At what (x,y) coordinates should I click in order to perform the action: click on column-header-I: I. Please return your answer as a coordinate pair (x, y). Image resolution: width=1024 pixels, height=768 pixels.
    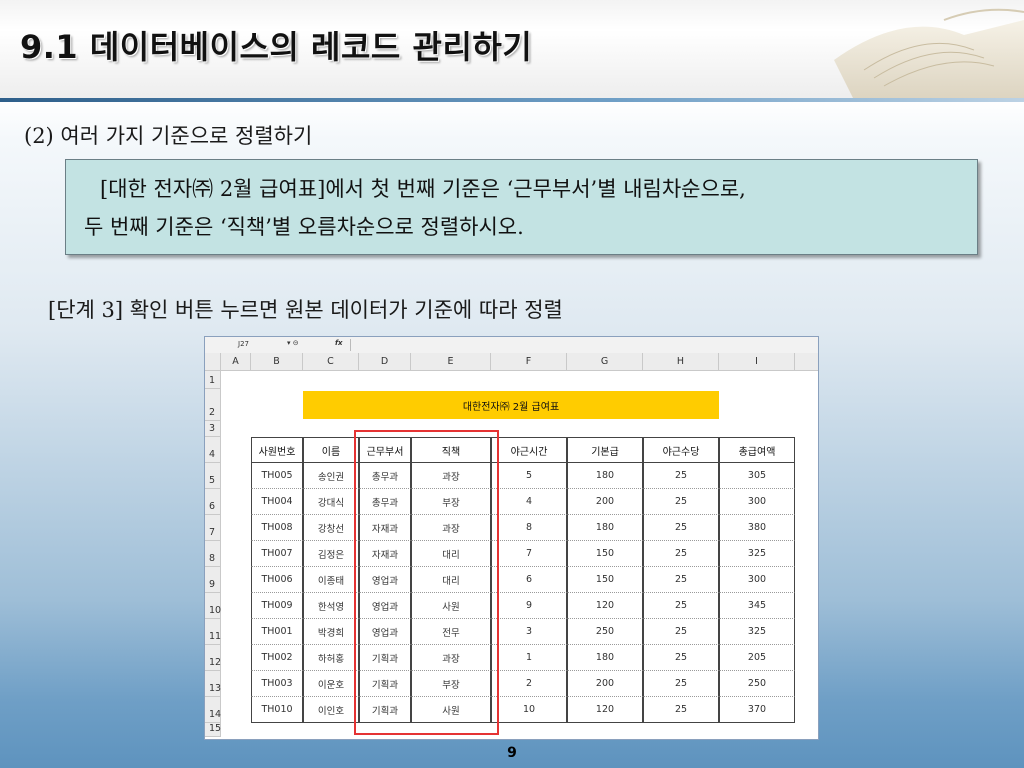
    Looking at the image, I should click on (757, 362).